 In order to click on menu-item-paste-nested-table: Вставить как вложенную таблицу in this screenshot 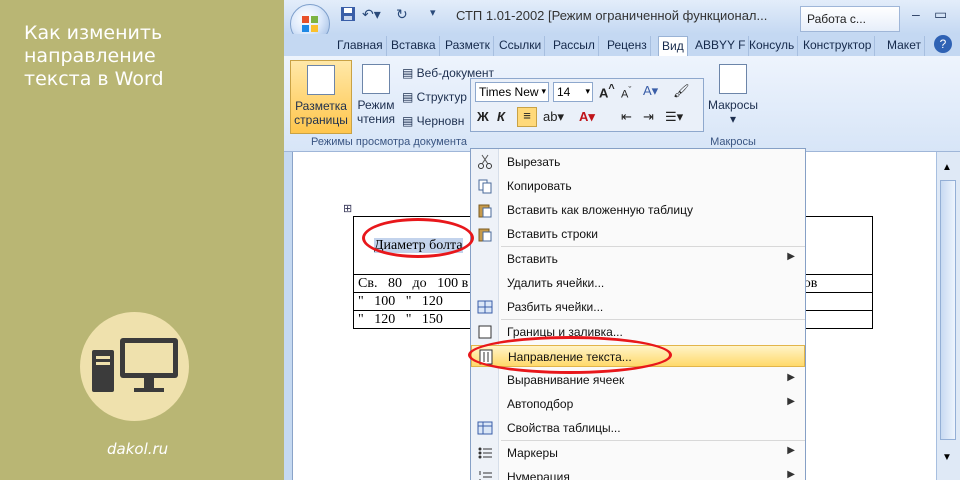, I will do `click(638, 210)`.